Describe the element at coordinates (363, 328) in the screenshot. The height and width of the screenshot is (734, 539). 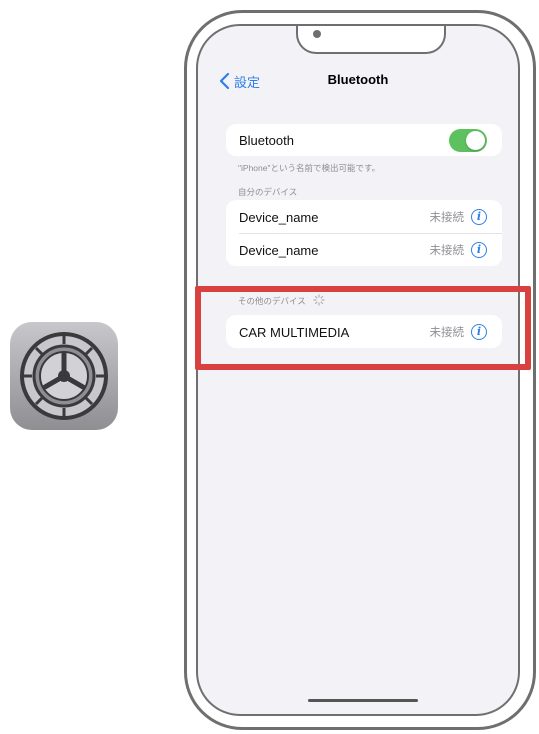
I see `highlight-box` at that location.